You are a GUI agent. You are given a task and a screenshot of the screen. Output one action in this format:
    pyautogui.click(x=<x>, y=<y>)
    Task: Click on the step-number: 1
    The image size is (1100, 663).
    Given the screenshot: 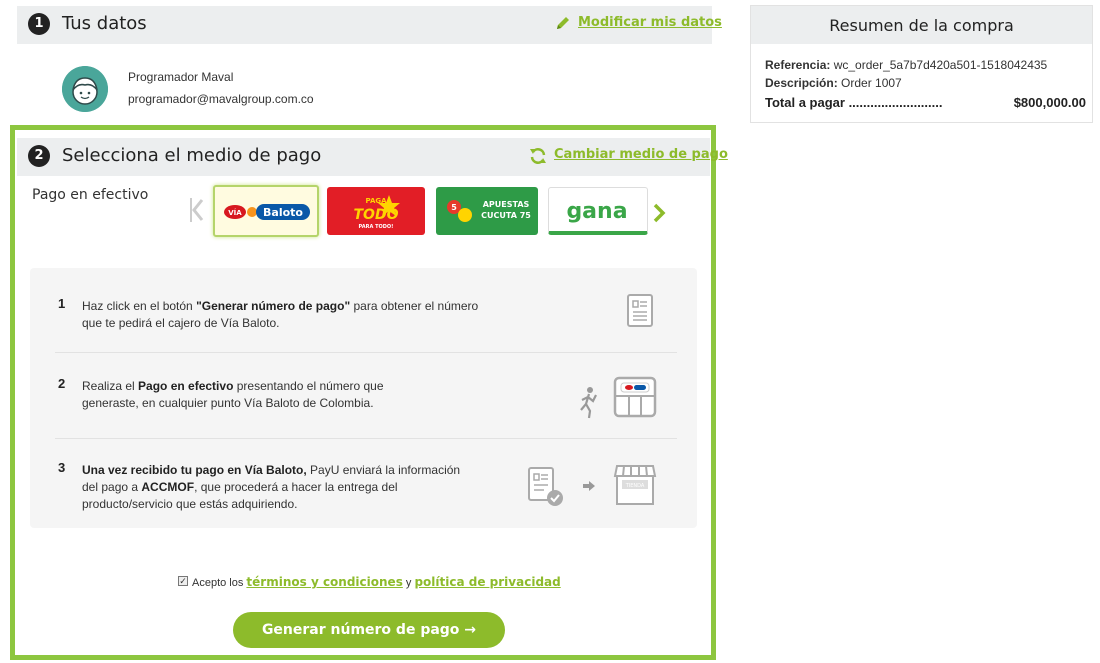 What is the action you would take?
    pyautogui.click(x=62, y=303)
    